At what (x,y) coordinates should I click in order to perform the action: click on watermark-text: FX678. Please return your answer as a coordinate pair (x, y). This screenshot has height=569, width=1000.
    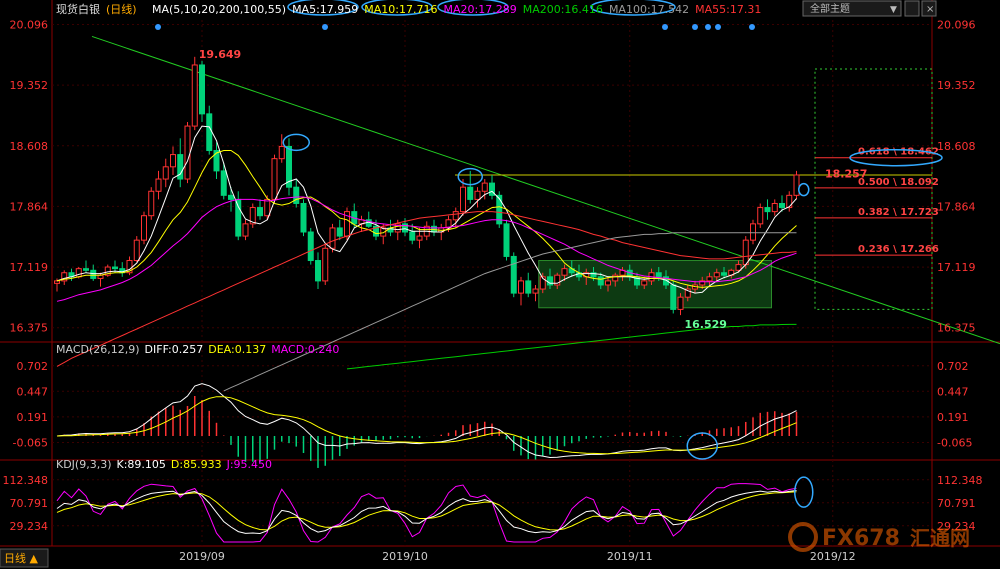
    Looking at the image, I should click on (861, 538).